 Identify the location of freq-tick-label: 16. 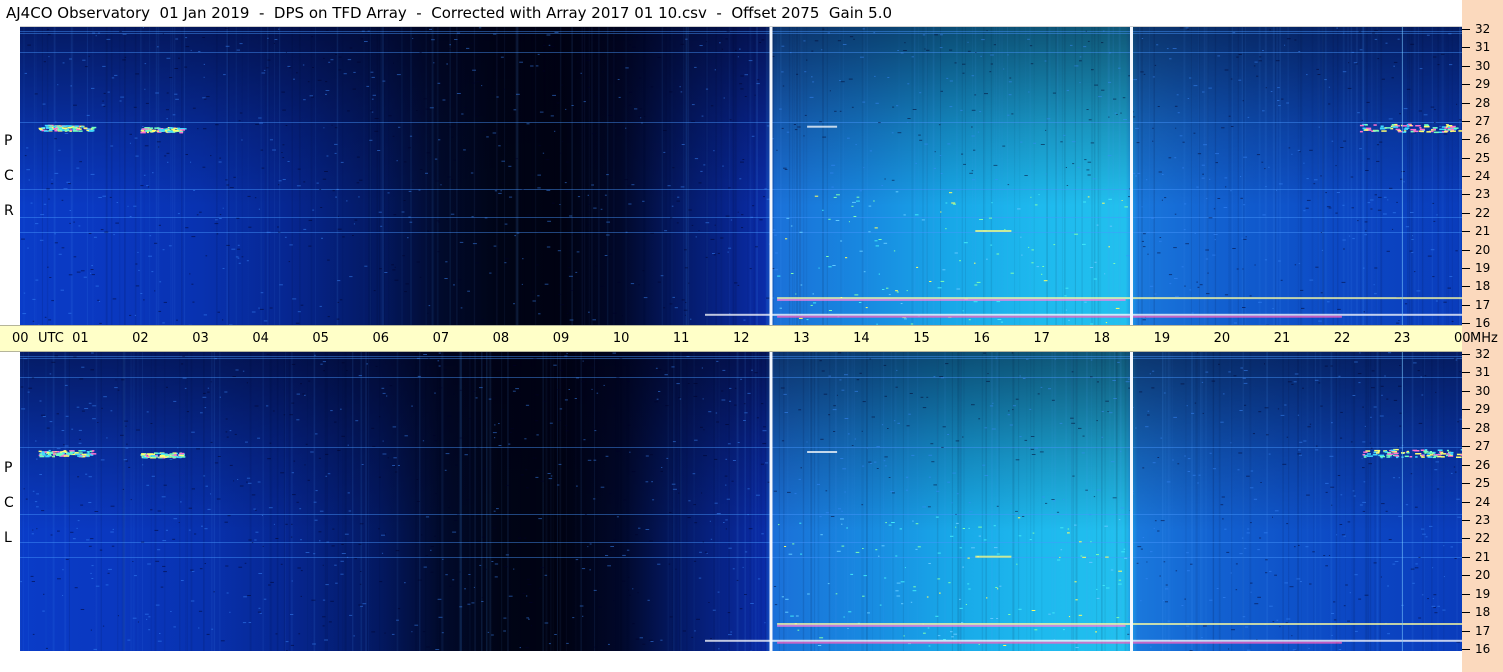
(1483, 323).